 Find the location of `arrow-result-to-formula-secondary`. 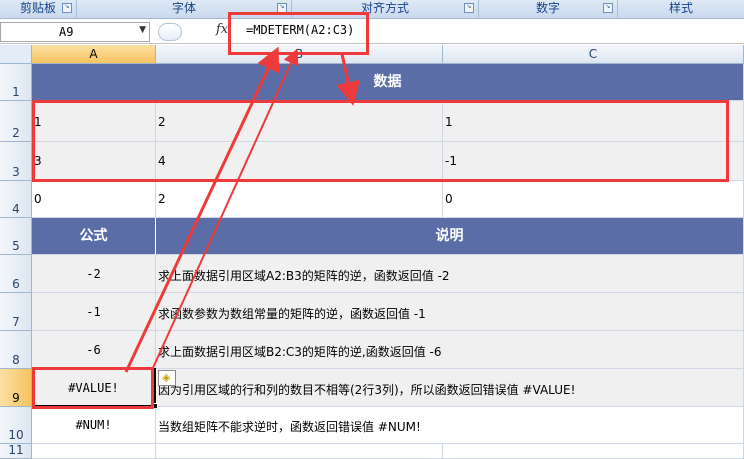

arrow-result-to-formula-secondary is located at coordinates (225, 209).